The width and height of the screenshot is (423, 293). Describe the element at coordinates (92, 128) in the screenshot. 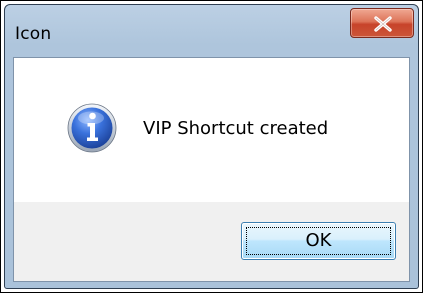

I see `information-icon` at that location.